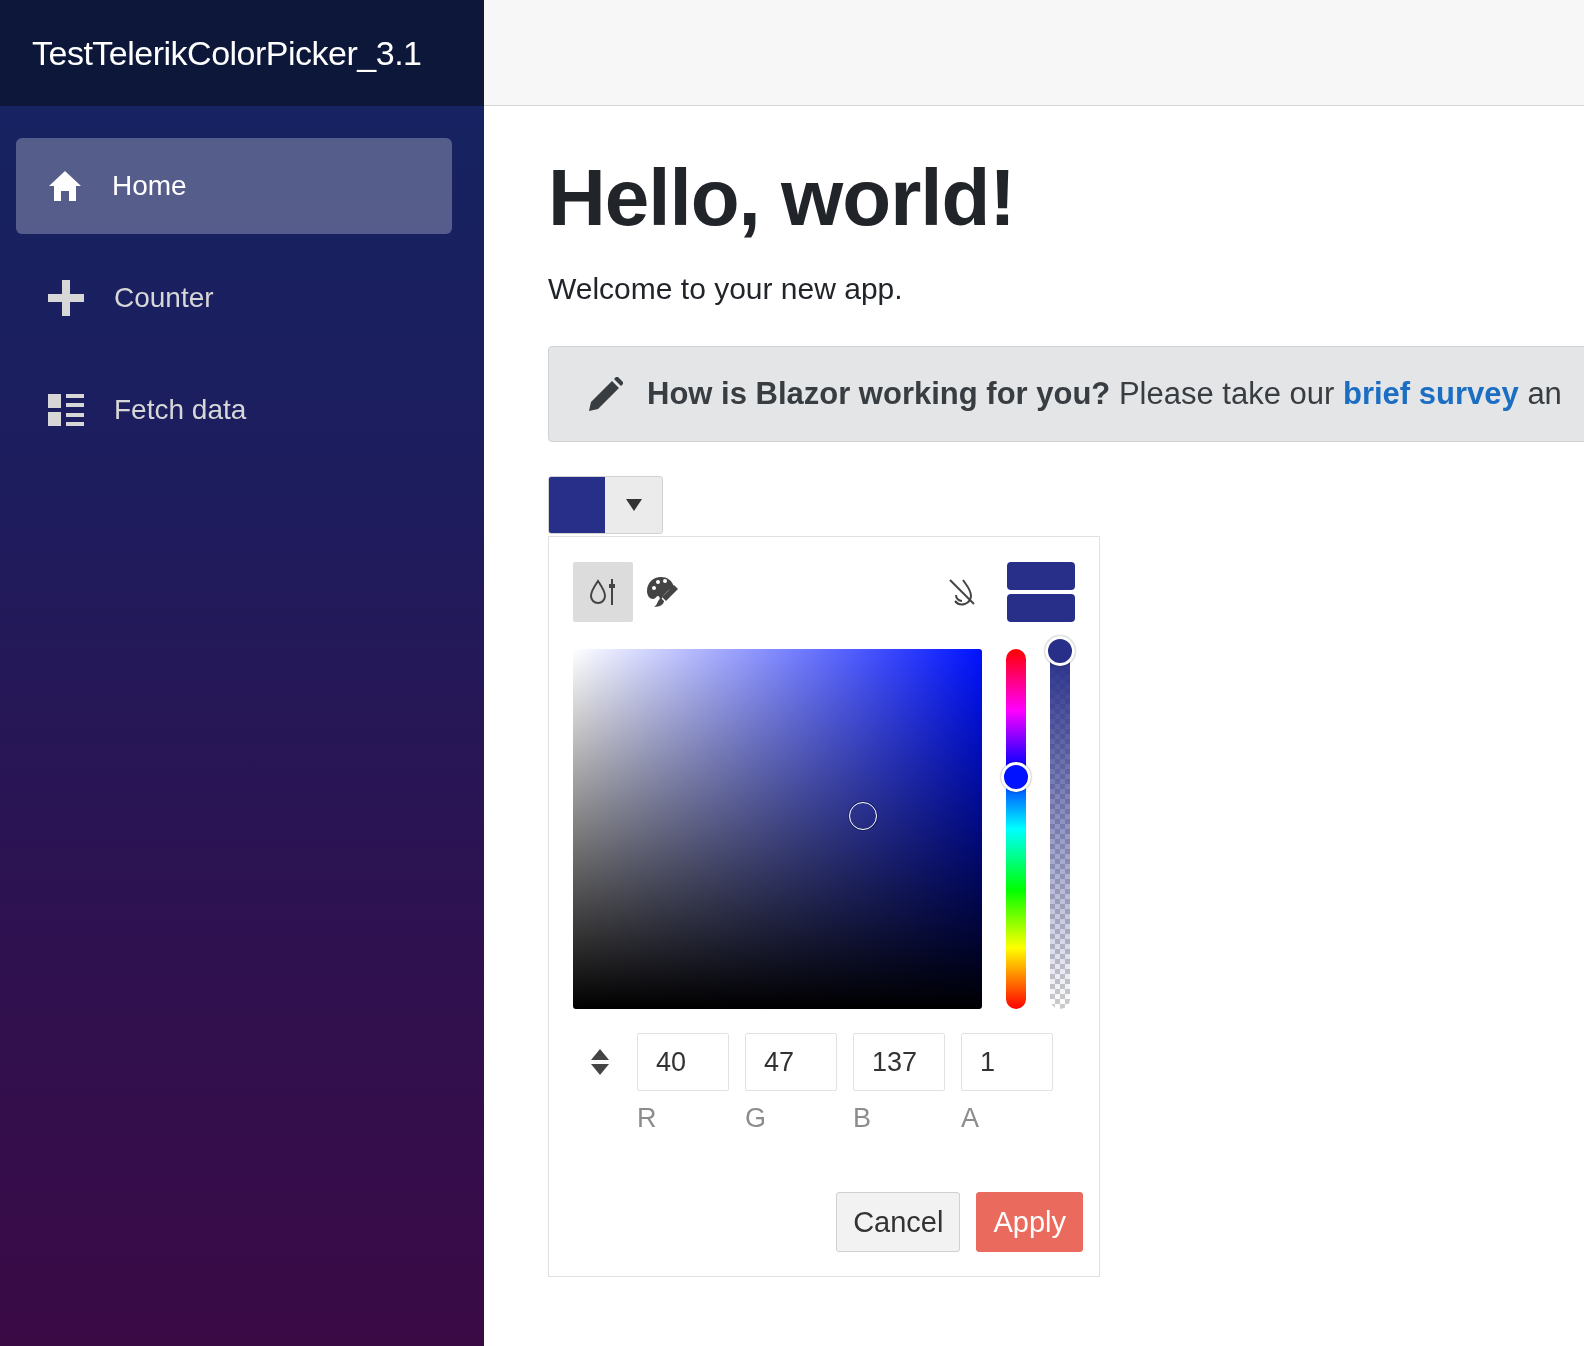  I want to click on new-color-preview, so click(1041, 576).